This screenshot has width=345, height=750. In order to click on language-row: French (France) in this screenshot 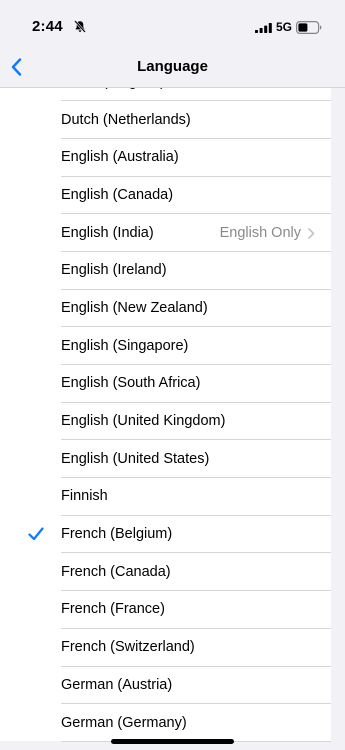, I will do `click(165, 610)`.